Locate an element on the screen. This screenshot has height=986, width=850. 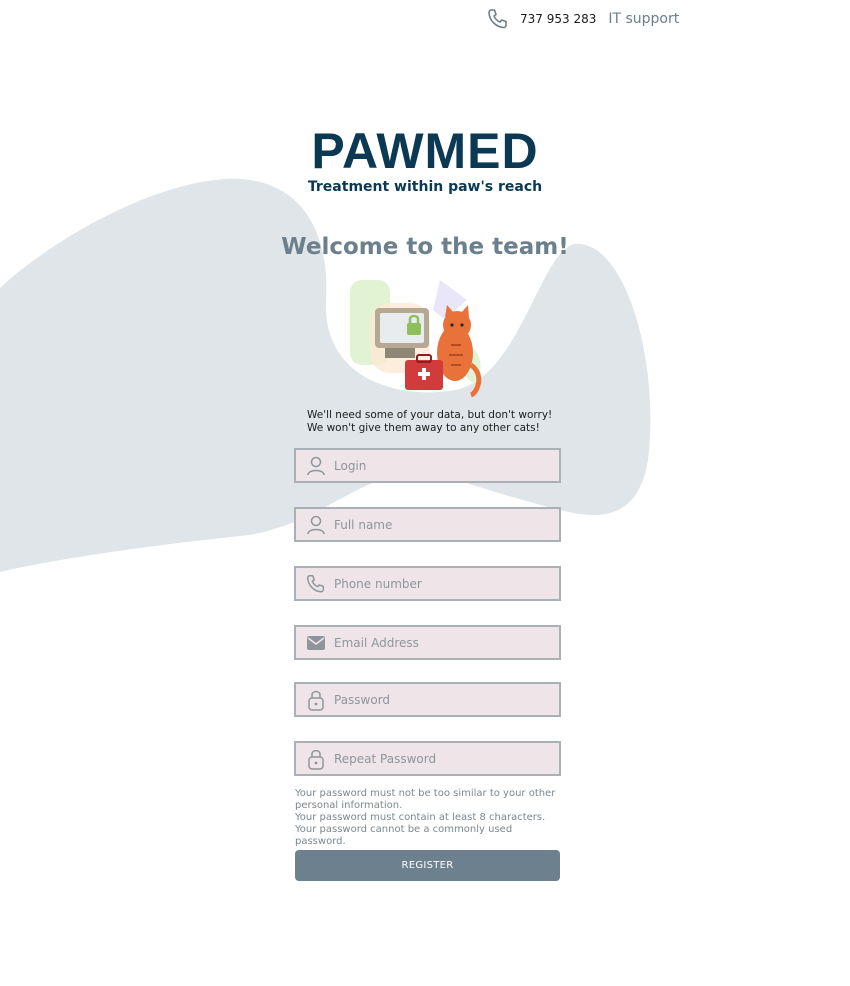
brand-tagline: Treatment within paw's reach is located at coordinates (425, 187).